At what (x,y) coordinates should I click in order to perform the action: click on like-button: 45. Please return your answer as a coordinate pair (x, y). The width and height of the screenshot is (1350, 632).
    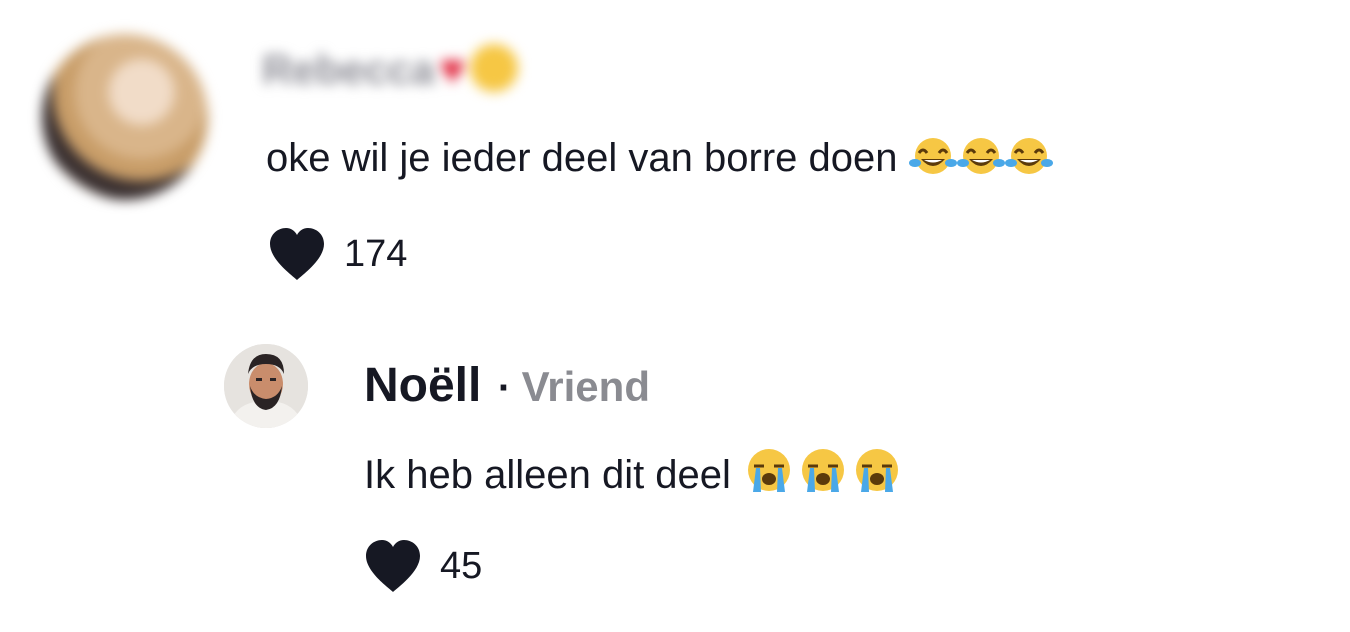
    Looking at the image, I should click on (422, 566).